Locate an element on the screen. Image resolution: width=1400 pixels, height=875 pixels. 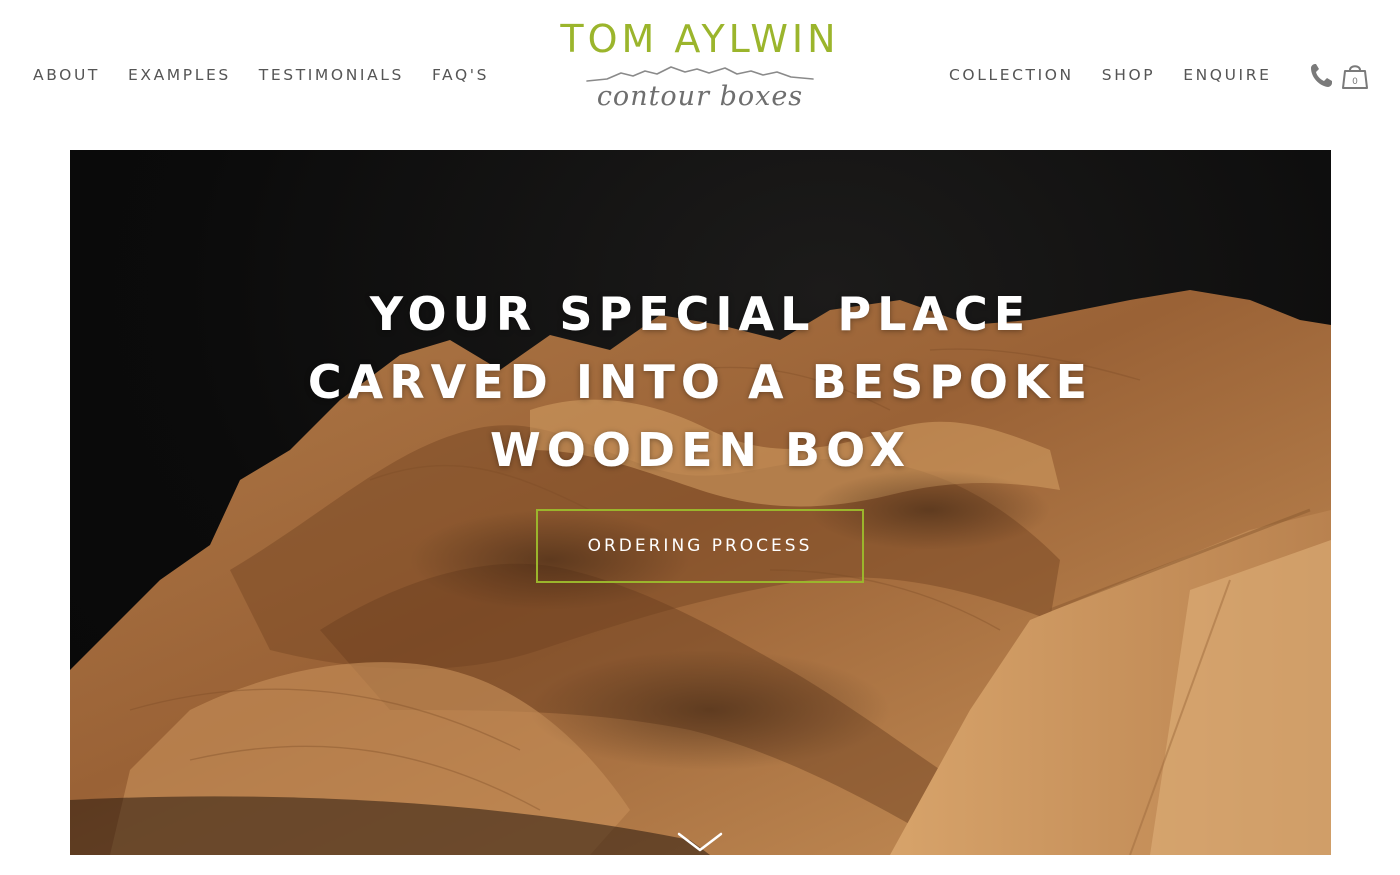
primary-nav-right: COLLECTION SHOP ENQUIRE is located at coordinates (1124, 75).